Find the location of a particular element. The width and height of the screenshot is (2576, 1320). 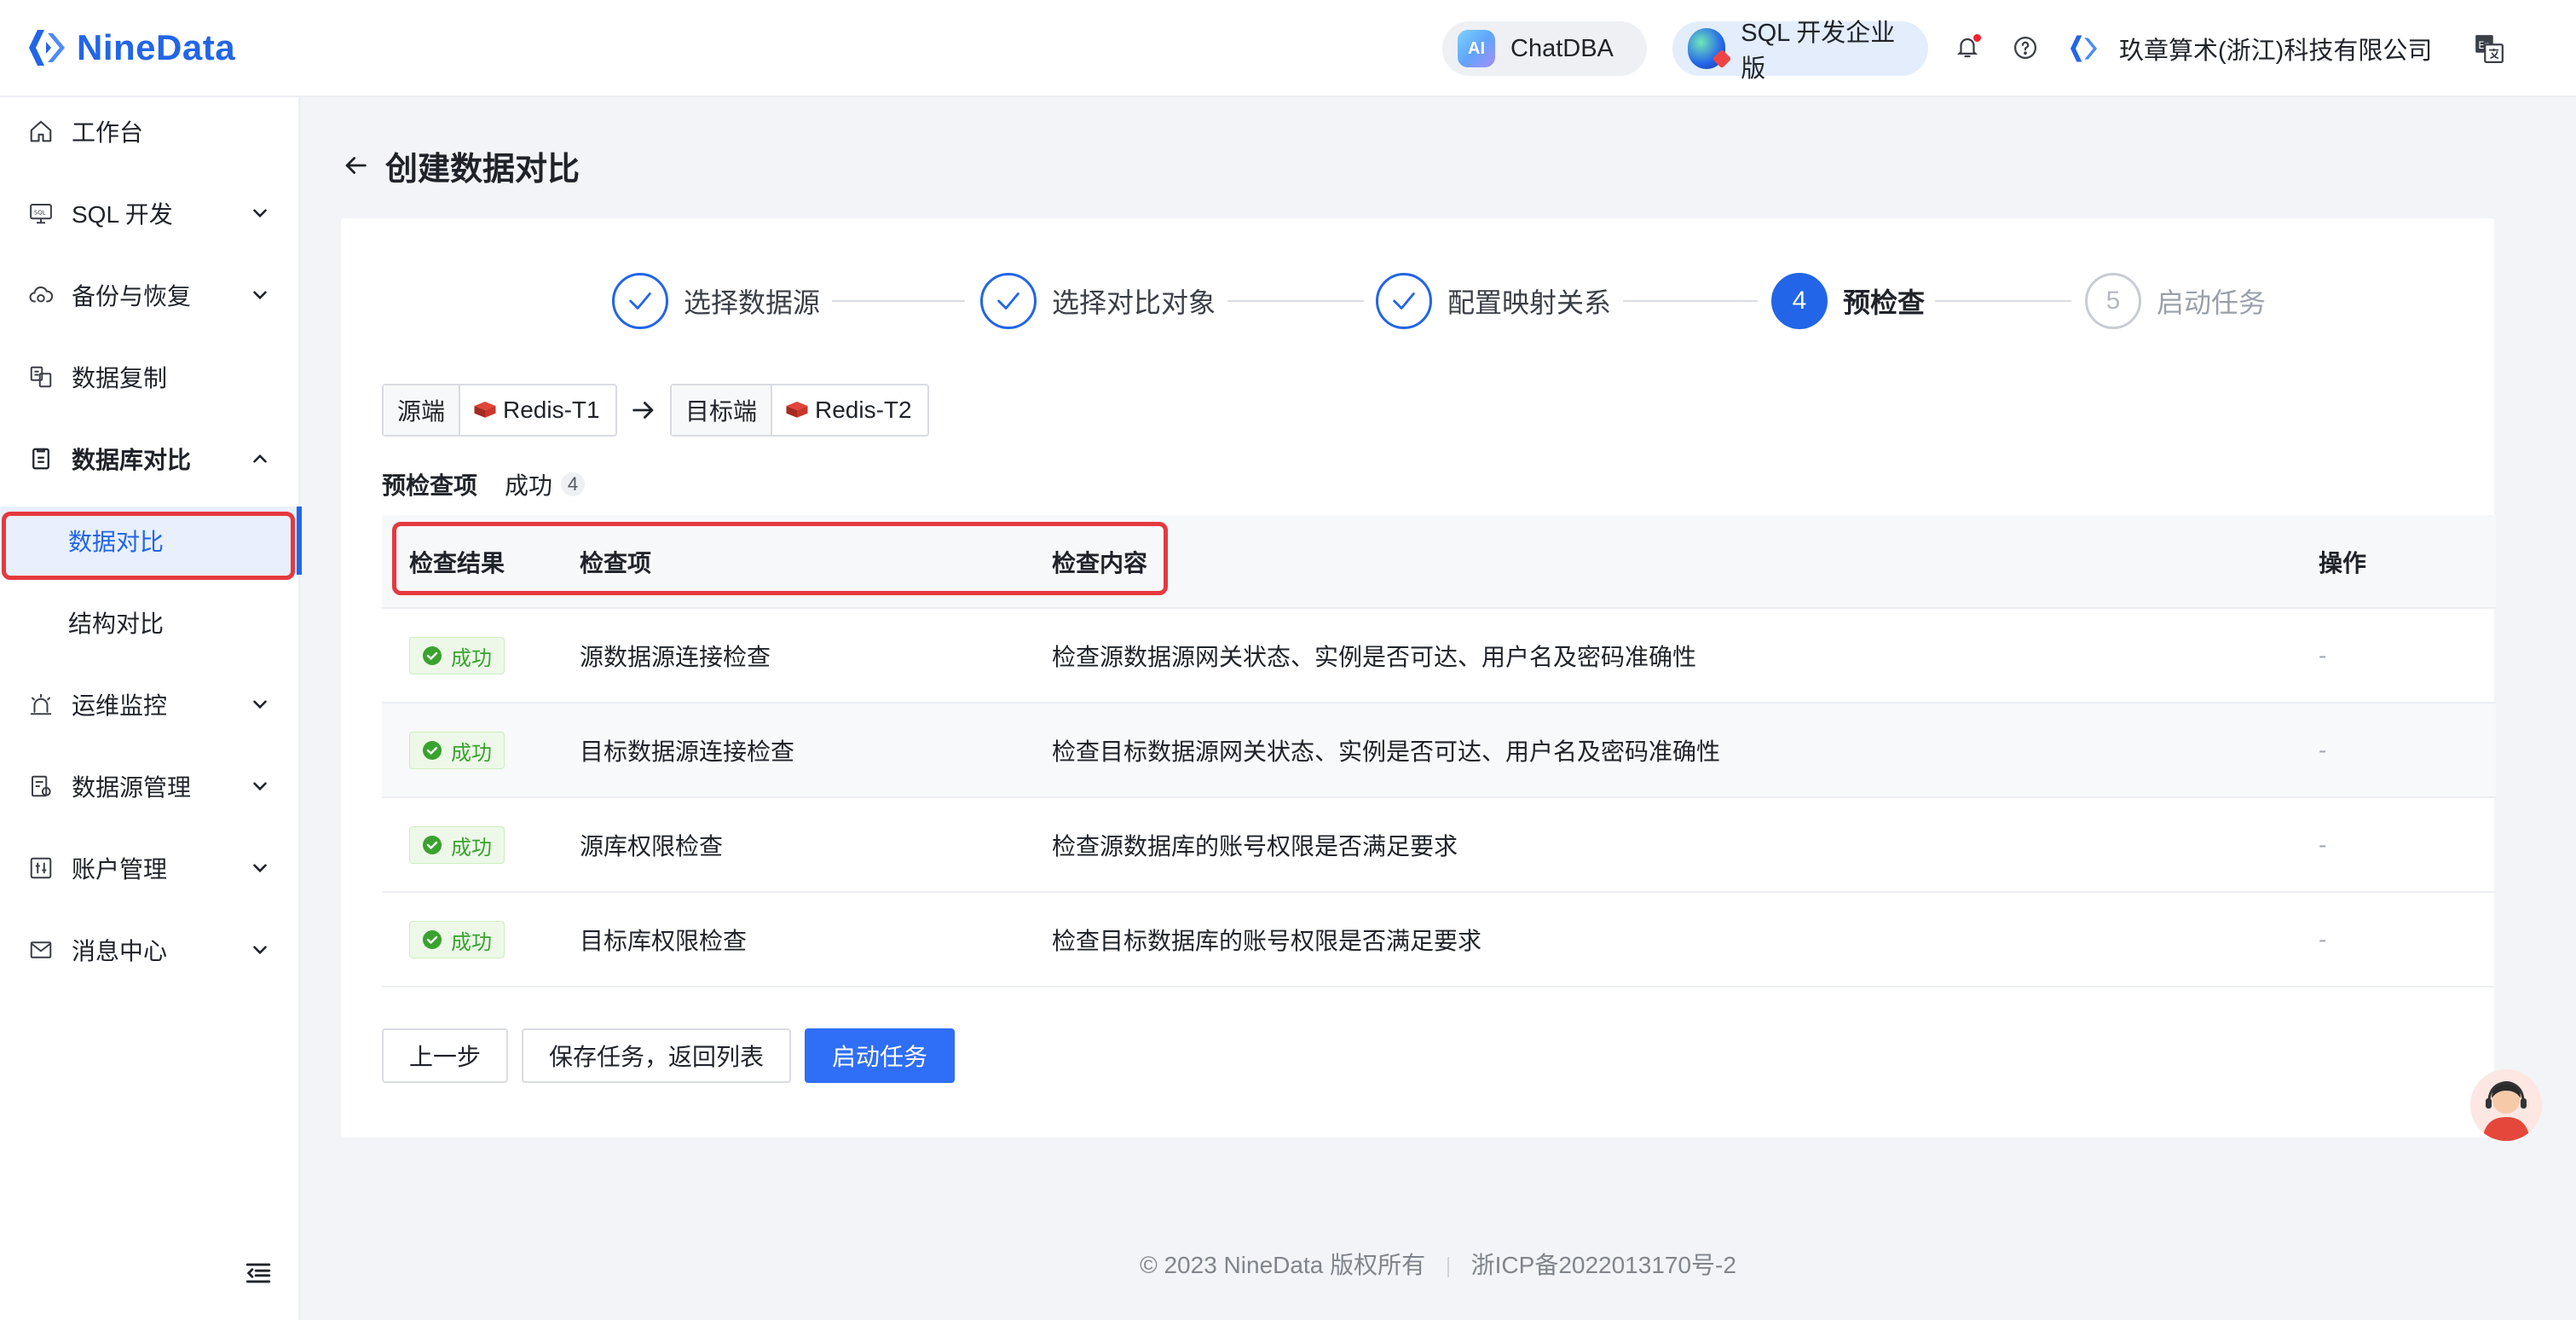

chevron-up-icon is located at coordinates (260, 458).